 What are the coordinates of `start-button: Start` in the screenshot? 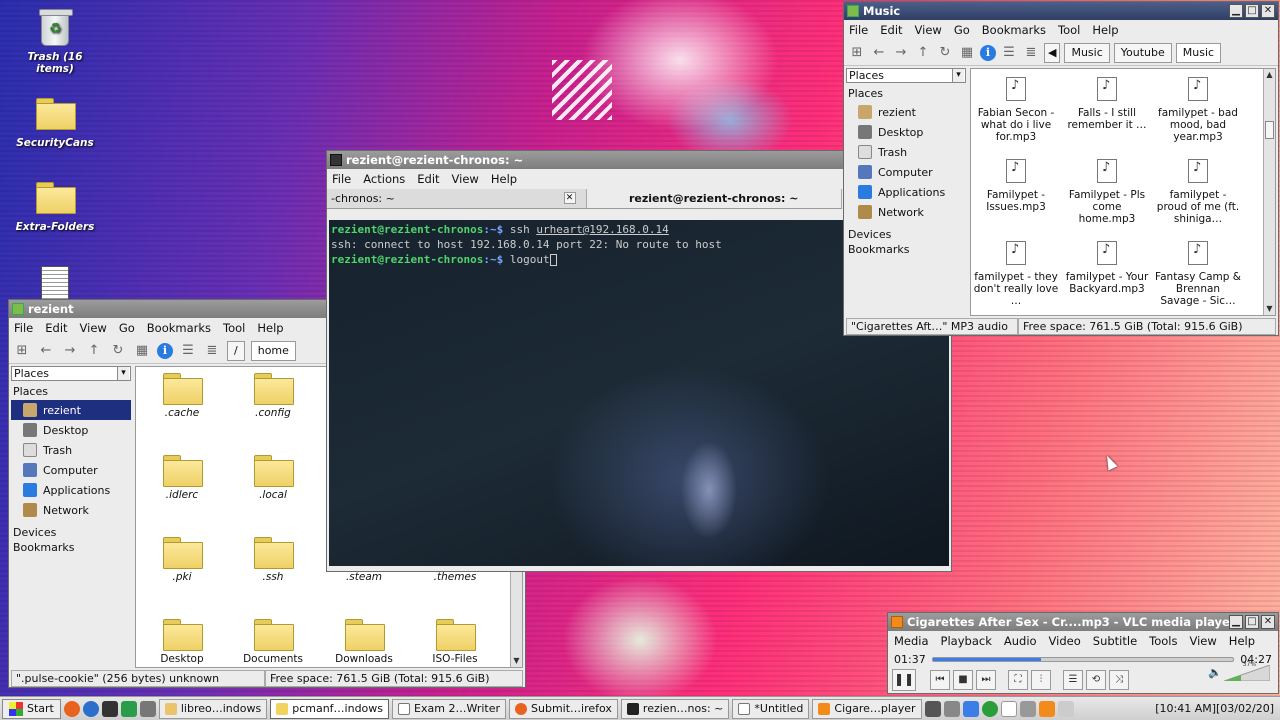 It's located at (31, 708).